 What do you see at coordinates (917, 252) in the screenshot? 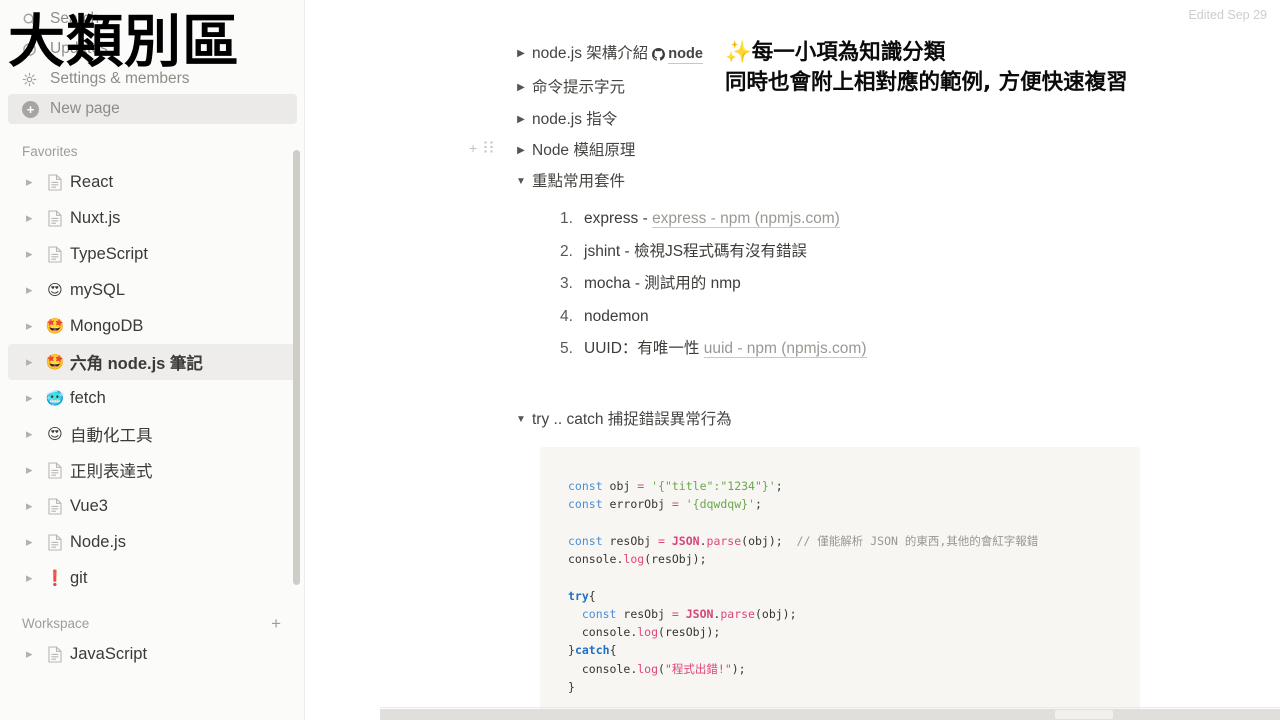
I see `list-item: jshint - 檢視JS程式碼有沒有錯誤` at bounding box center [917, 252].